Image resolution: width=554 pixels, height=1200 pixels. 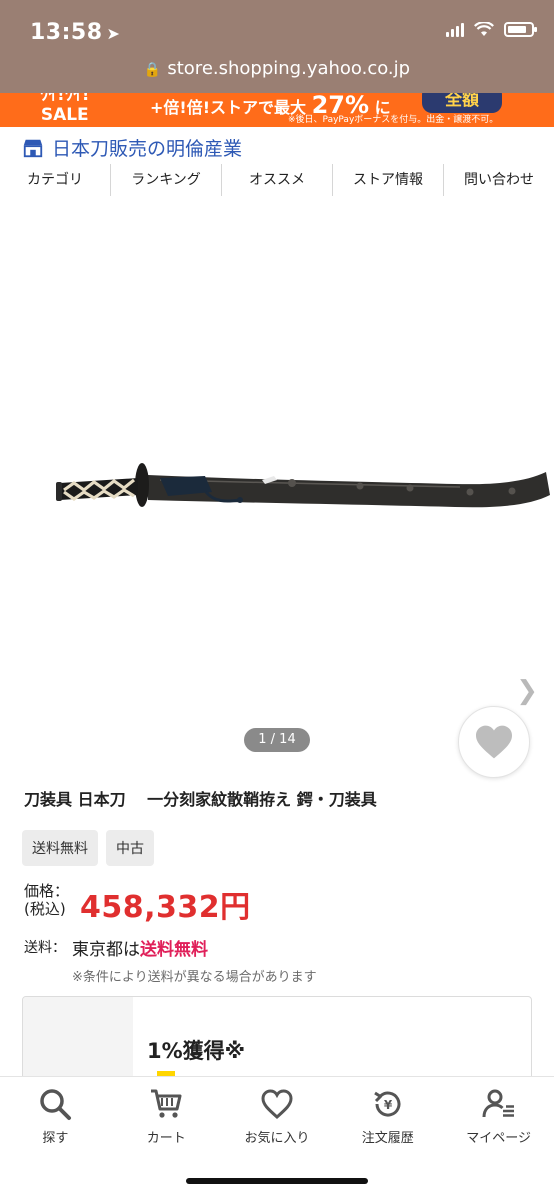 I want to click on status-time: 13:58 ➤, so click(x=75, y=32).